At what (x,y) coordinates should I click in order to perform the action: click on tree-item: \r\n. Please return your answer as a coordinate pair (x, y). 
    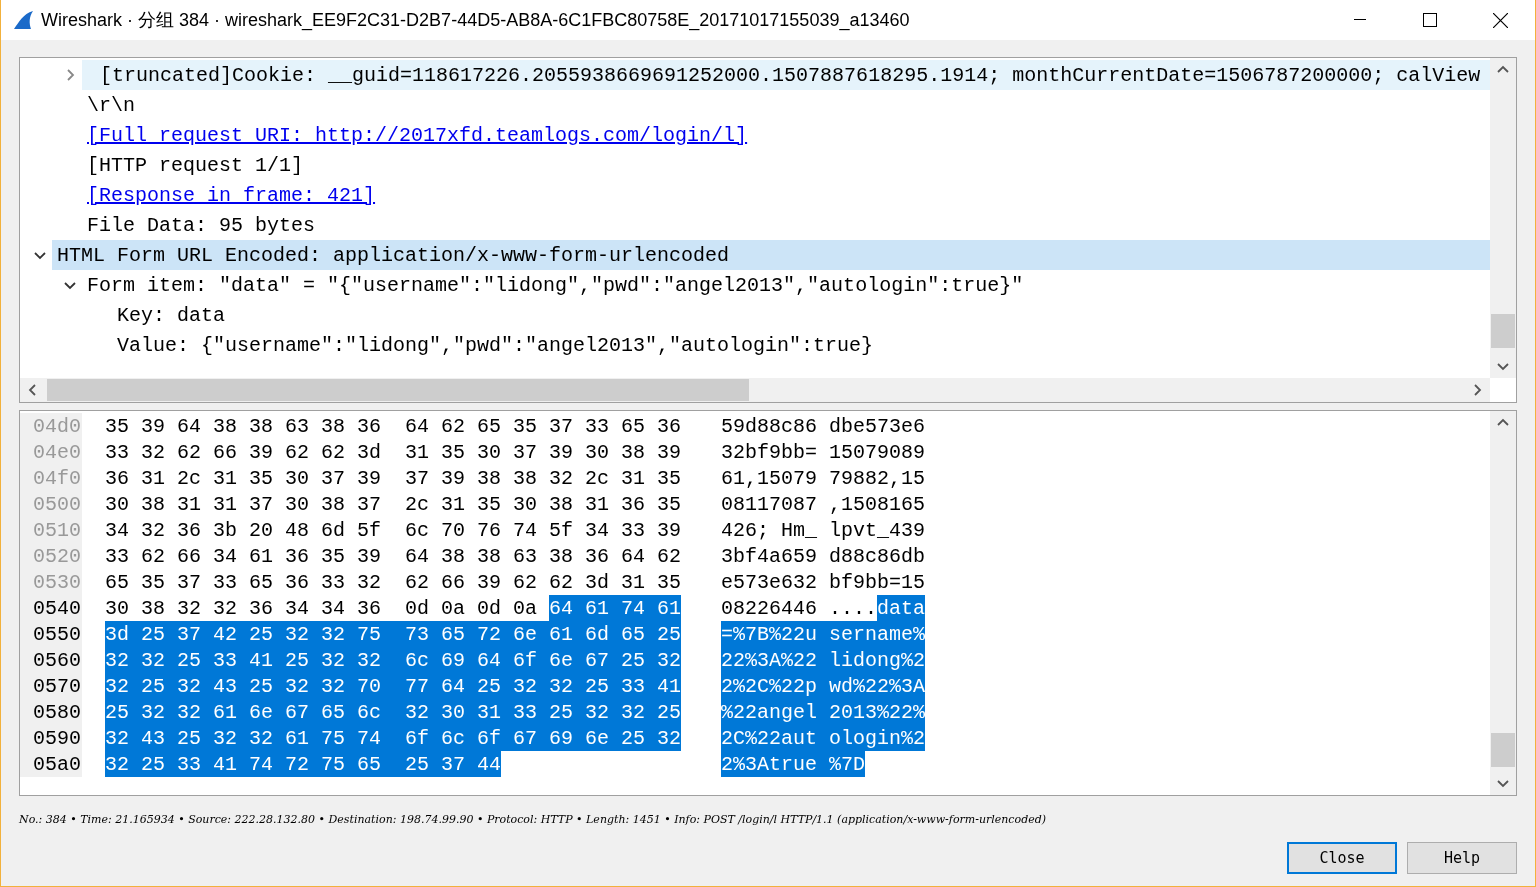
    Looking at the image, I should click on (786, 105).